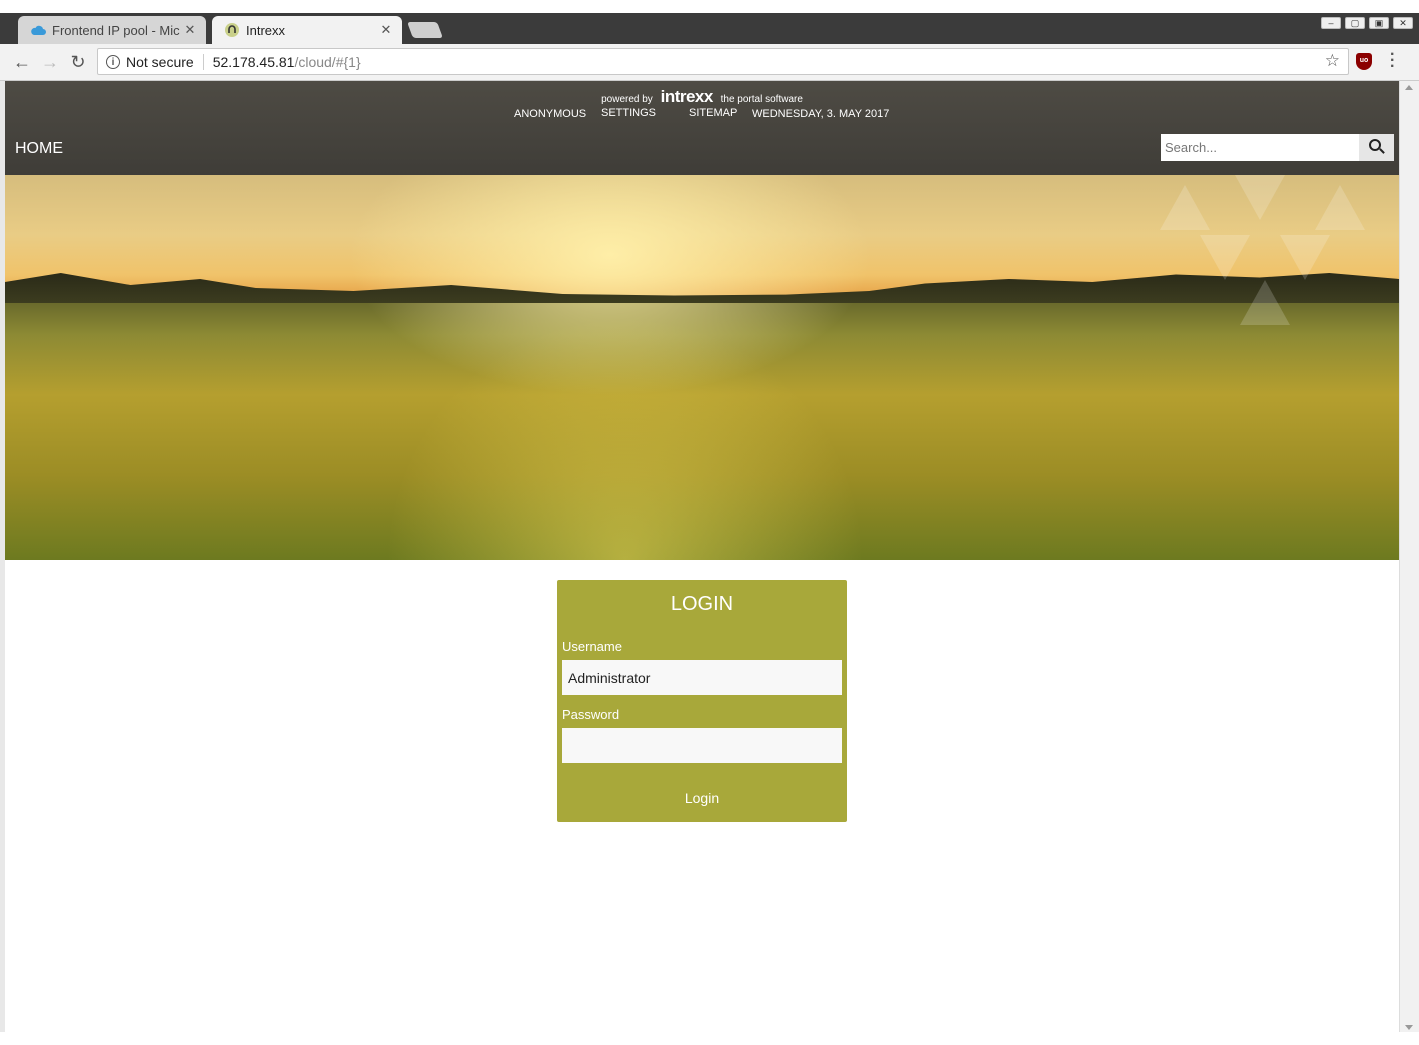  What do you see at coordinates (50, 62) in the screenshot?
I see `forward-arrow-icon: →` at bounding box center [50, 62].